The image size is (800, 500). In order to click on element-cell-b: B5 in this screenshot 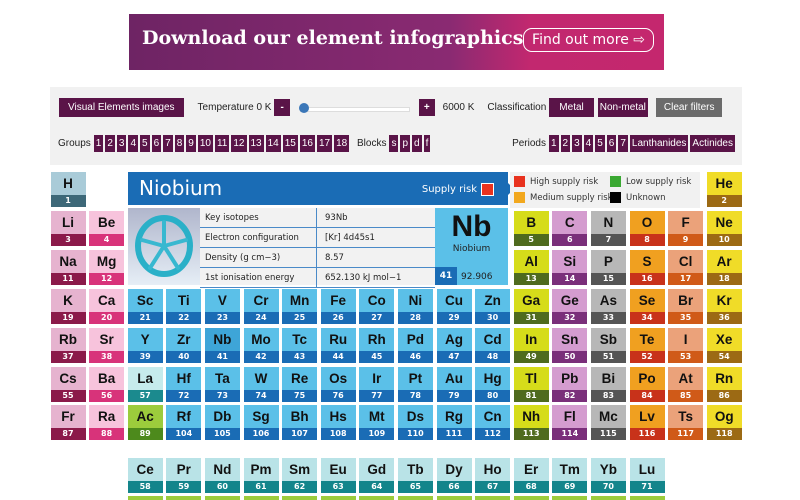, I will do `click(531, 228)`.